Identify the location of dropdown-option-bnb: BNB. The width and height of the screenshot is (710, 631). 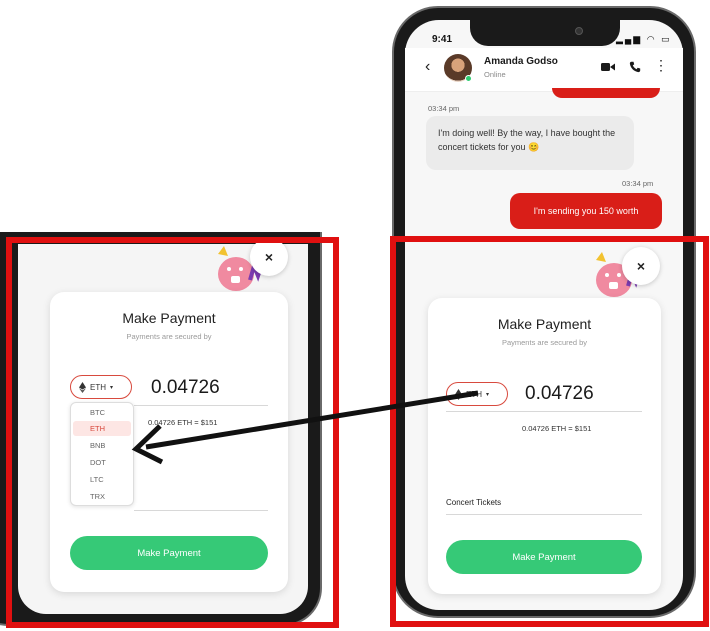
(102, 445).